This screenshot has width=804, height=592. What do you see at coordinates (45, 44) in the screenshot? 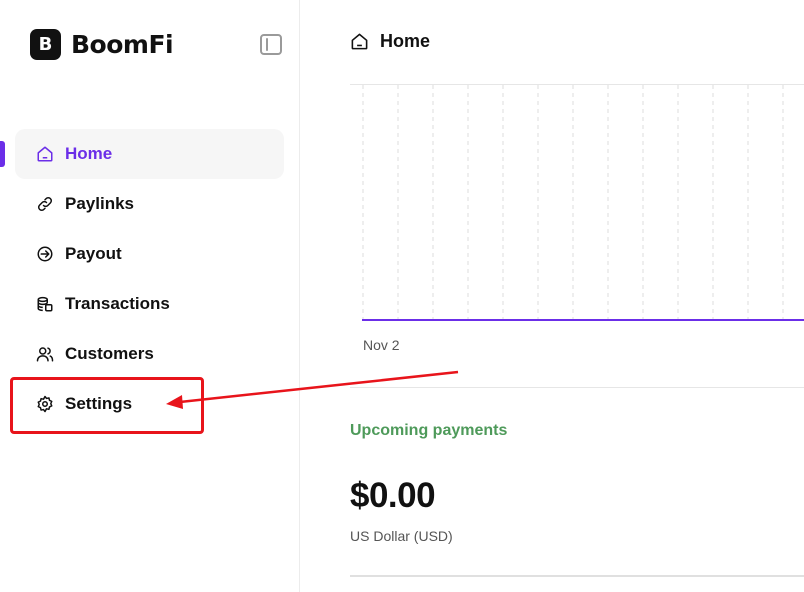
I see `logo-mark: B` at bounding box center [45, 44].